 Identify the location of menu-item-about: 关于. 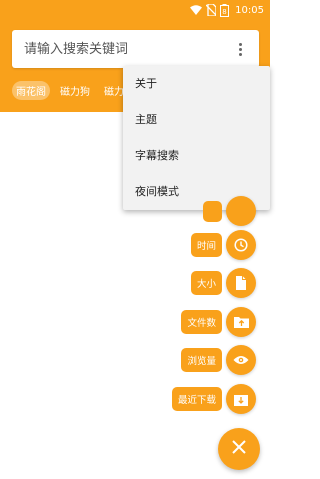
(196, 84).